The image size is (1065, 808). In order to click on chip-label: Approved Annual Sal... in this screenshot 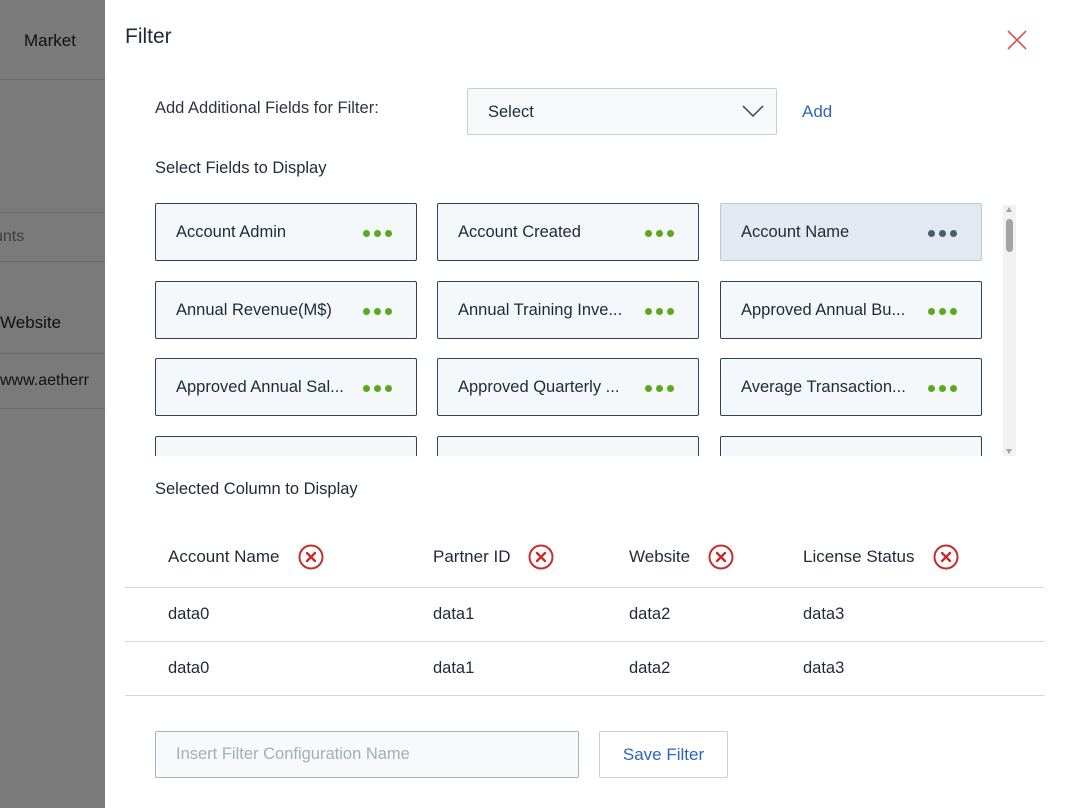, I will do `click(260, 387)`.